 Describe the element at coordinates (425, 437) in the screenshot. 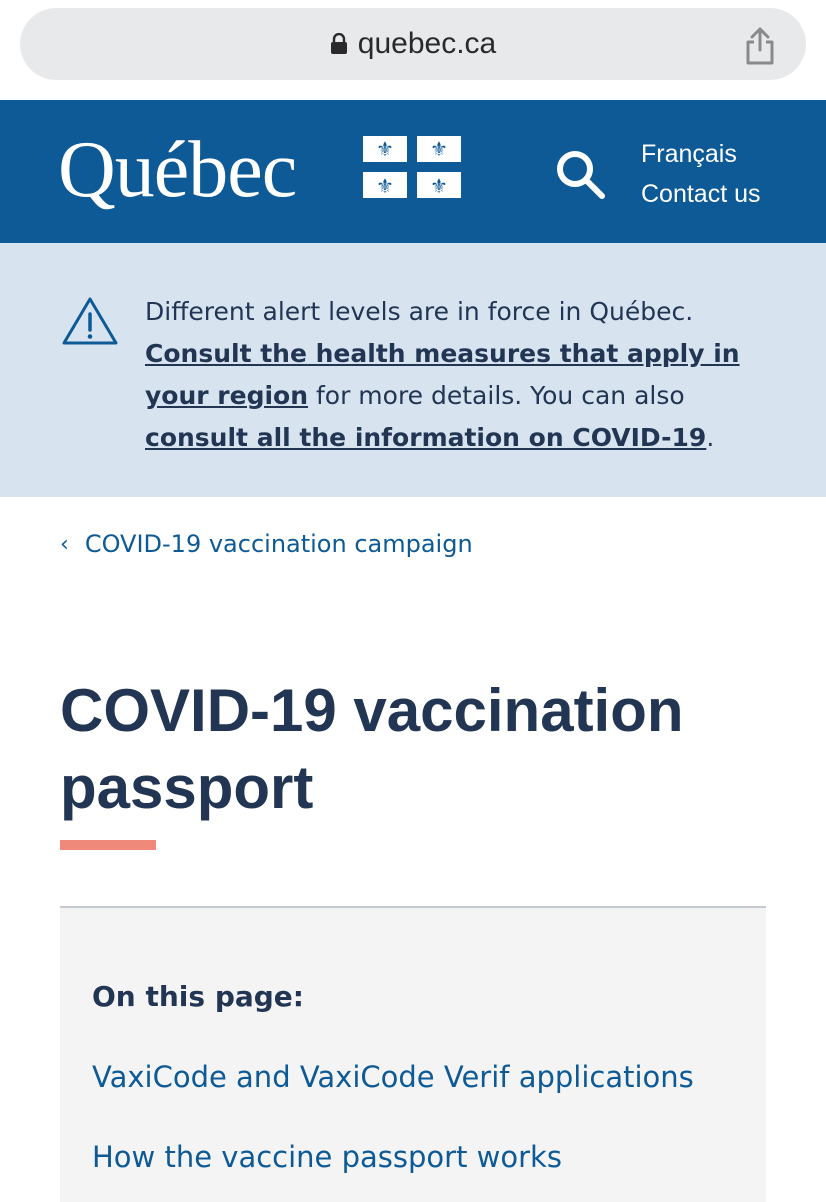

I see `covid-info-link: consult all the information on COVID-19` at that location.